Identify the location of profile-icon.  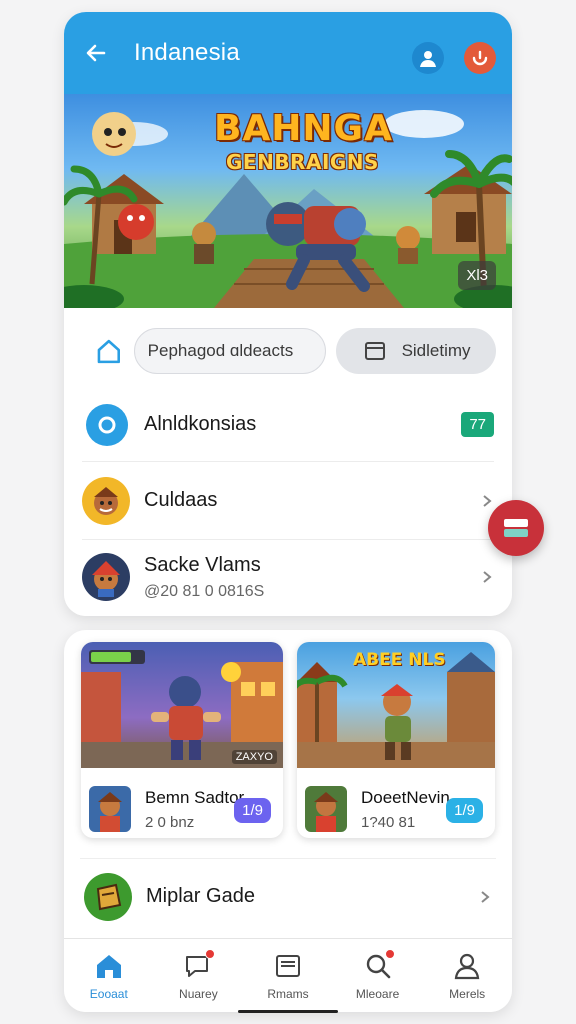
(467, 966).